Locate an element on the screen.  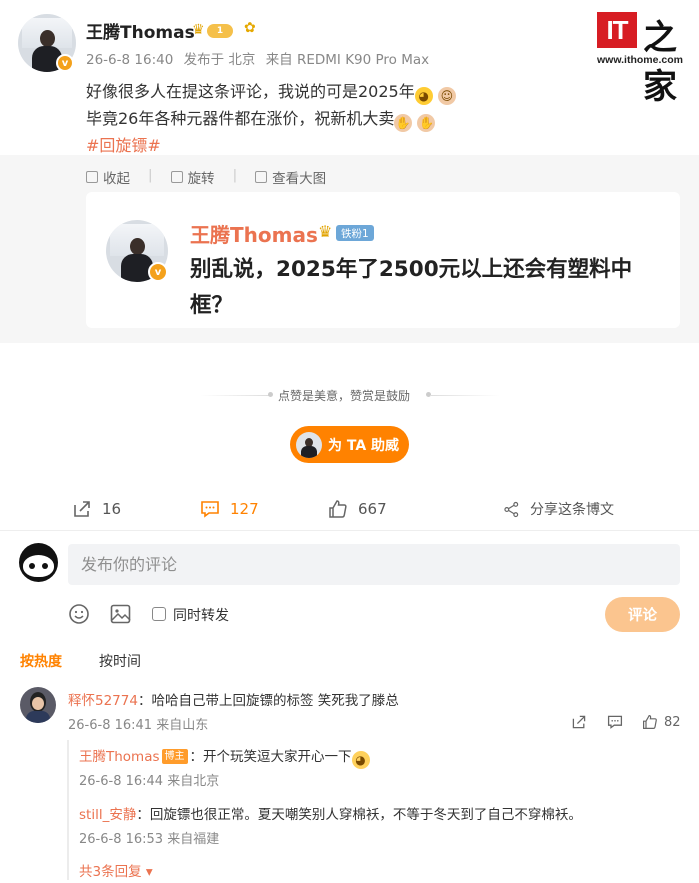
reply-meta: 26-6-8 16:53 来自福建 is located at coordinates (149, 839).